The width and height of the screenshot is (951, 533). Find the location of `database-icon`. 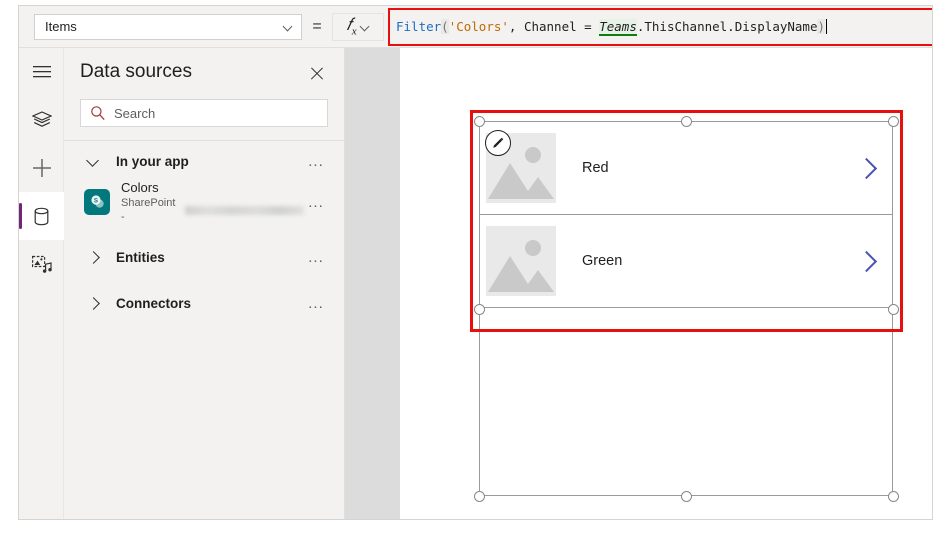

database-icon is located at coordinates (41, 216).